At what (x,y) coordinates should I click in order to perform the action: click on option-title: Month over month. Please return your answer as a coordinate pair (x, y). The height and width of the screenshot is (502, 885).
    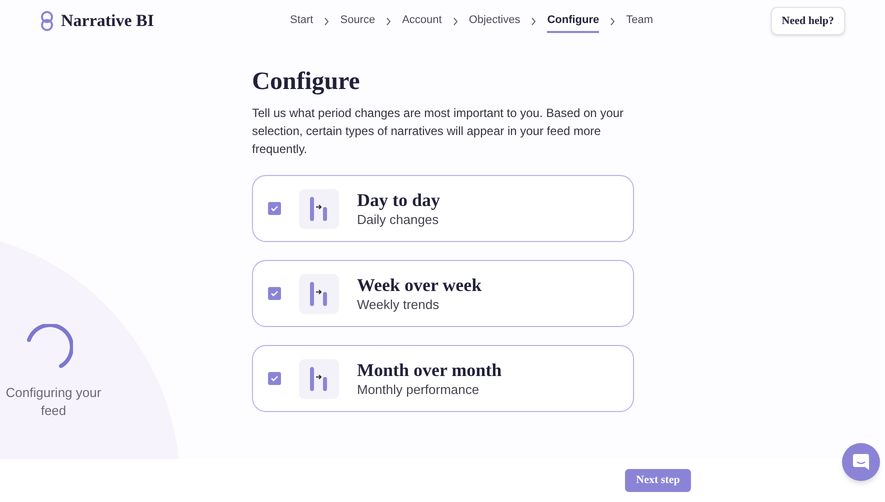
    Looking at the image, I should click on (429, 369).